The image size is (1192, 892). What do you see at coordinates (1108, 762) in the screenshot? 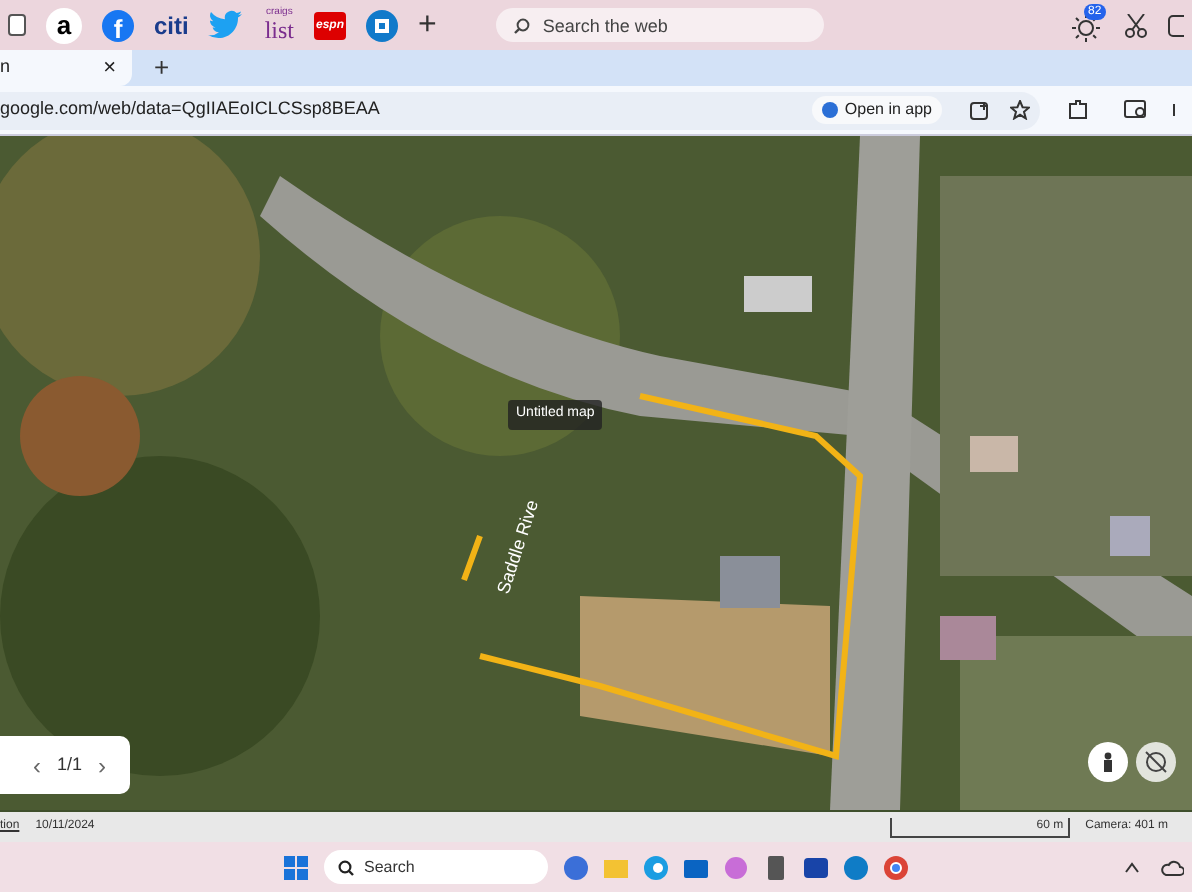
I see `person-icon` at bounding box center [1108, 762].